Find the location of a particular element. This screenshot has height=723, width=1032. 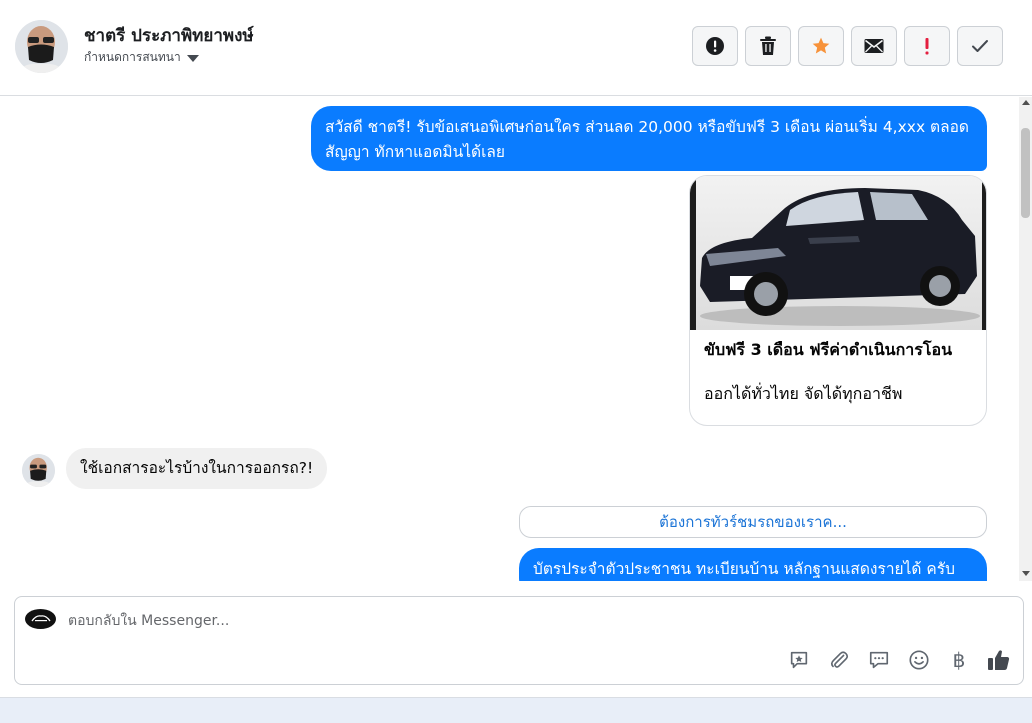

header-actions is located at coordinates (847, 46).